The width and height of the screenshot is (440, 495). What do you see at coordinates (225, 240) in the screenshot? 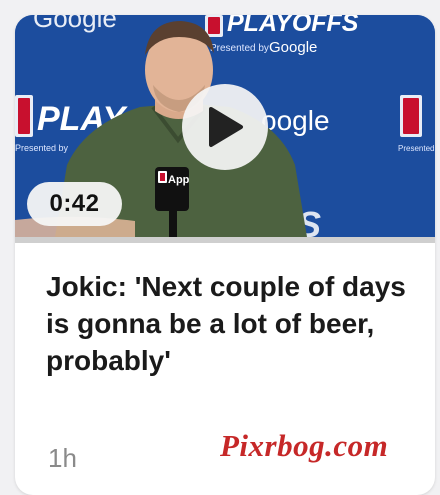
I see `video-progress-track` at bounding box center [225, 240].